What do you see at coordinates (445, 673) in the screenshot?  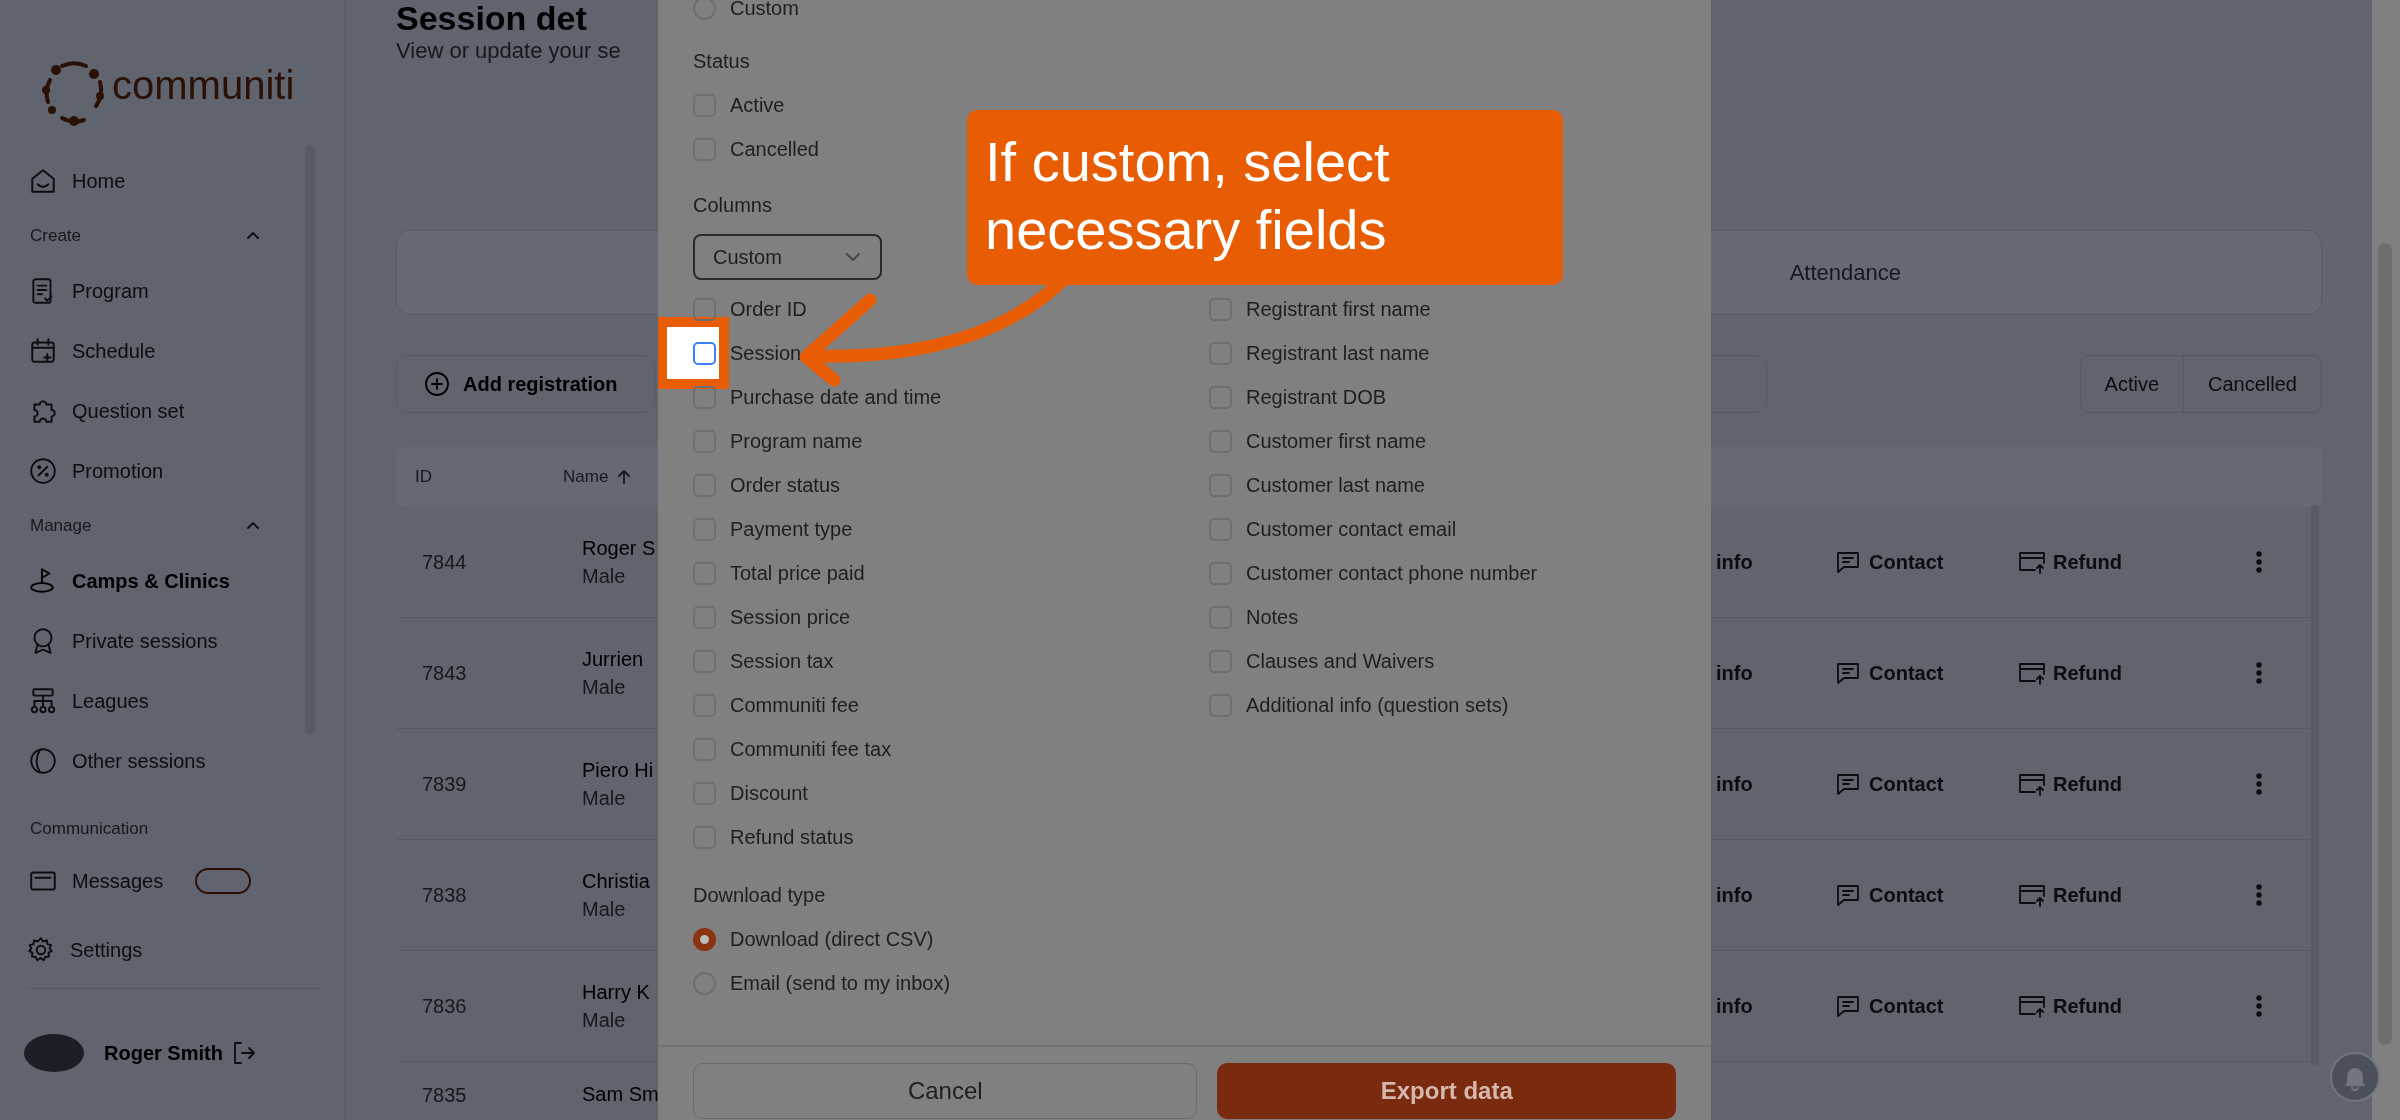 I see `table-cell-text: 7843` at bounding box center [445, 673].